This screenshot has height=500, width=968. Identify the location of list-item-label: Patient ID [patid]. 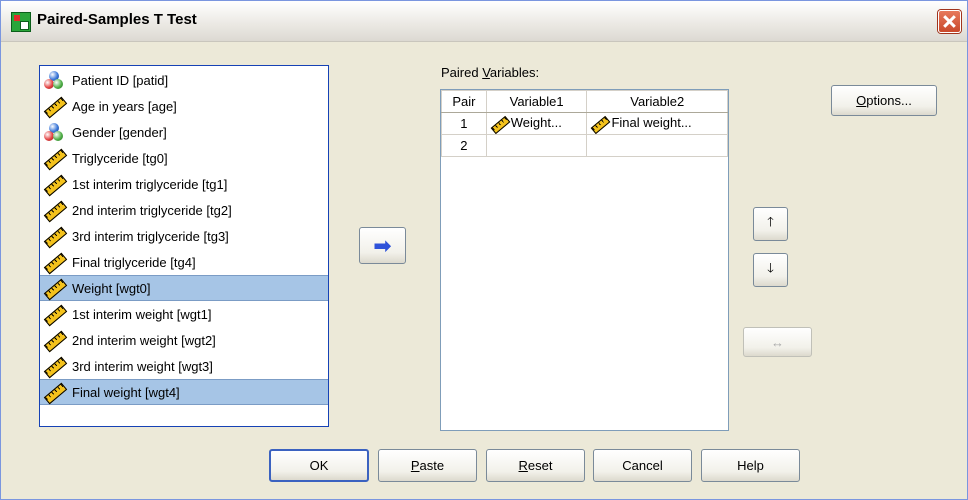
(120, 80).